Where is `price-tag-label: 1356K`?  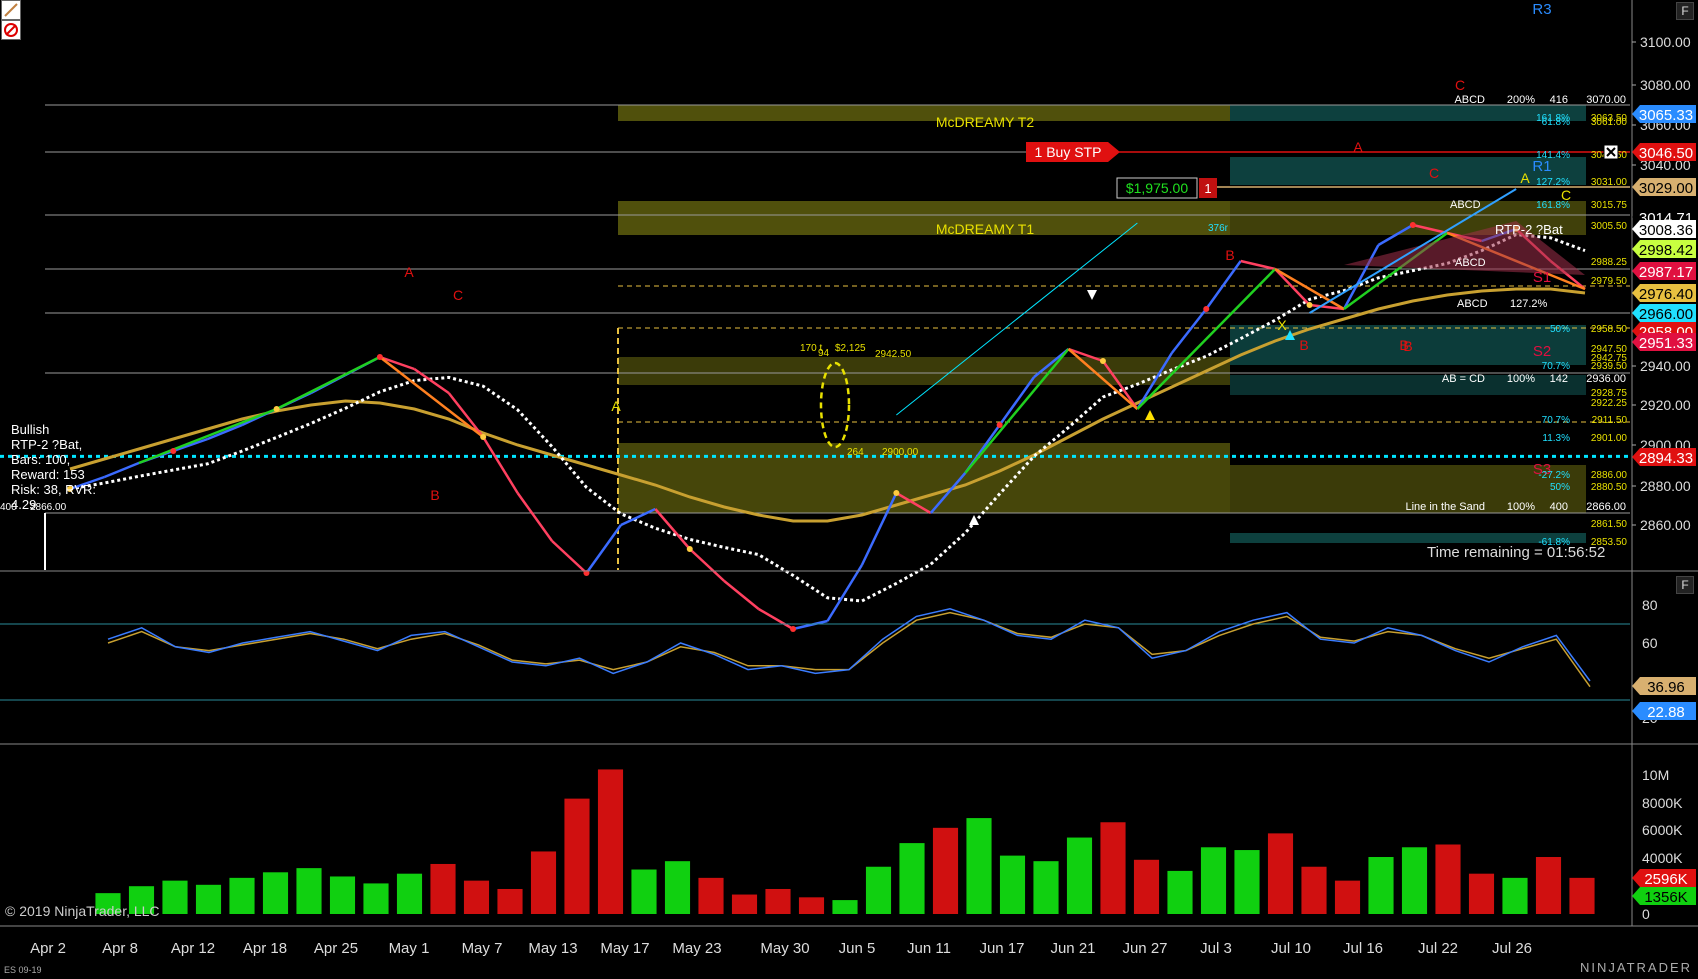
price-tag-label: 1356K is located at coordinates (1665, 897).